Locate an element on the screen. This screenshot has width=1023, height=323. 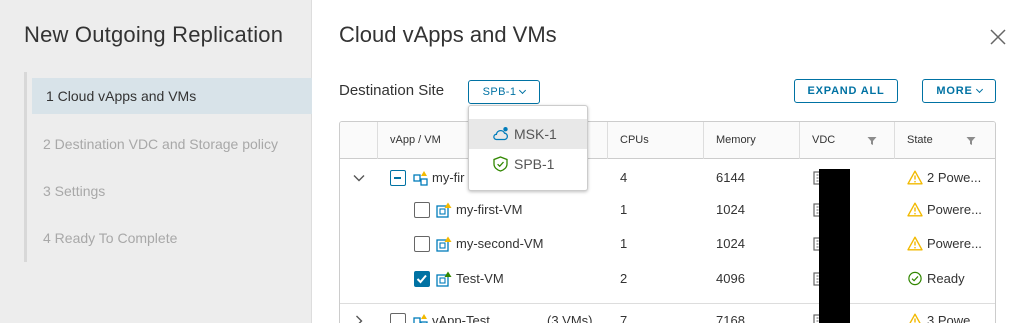
destination-site-select: SPB-1 is located at coordinates (504, 92).